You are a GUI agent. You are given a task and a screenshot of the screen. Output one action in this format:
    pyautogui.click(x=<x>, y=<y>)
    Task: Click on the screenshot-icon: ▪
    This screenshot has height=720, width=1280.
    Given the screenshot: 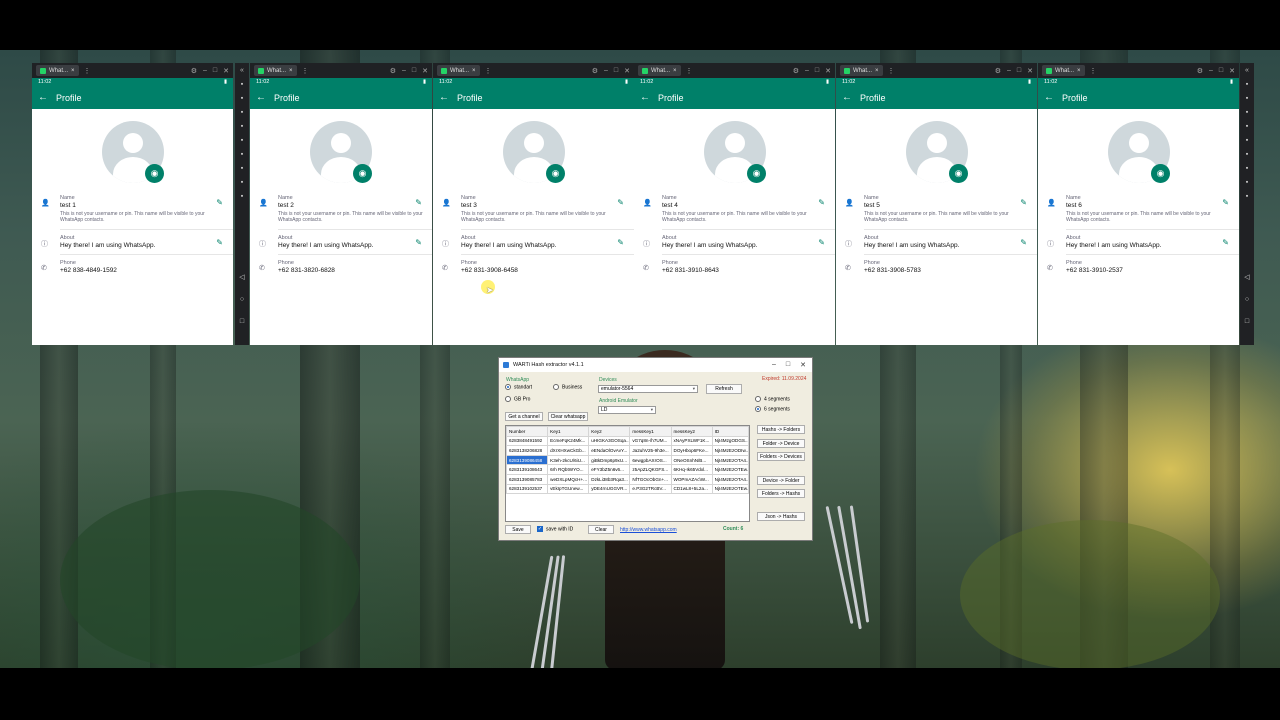 What is the action you would take?
    pyautogui.click(x=1247, y=140)
    